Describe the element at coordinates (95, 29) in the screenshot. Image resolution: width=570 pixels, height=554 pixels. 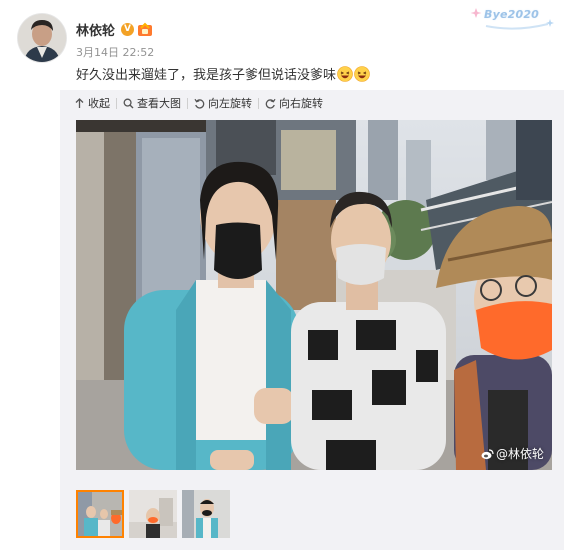
I see `author-name: 林依轮` at that location.